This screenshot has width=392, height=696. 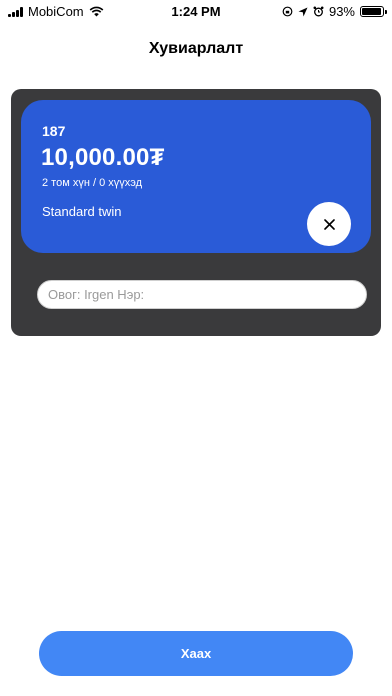 What do you see at coordinates (287, 11) in the screenshot?
I see `rotation-lock-icon` at bounding box center [287, 11].